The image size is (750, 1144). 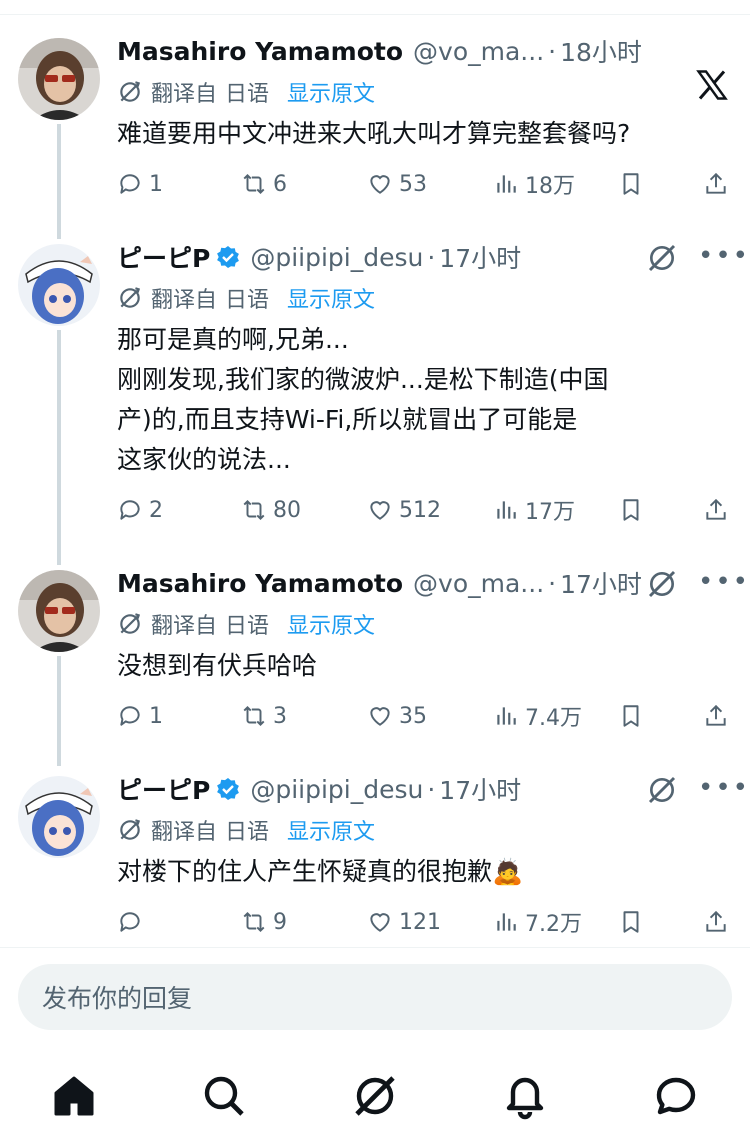 I want to click on nav-notifications, so click(x=525, y=1096).